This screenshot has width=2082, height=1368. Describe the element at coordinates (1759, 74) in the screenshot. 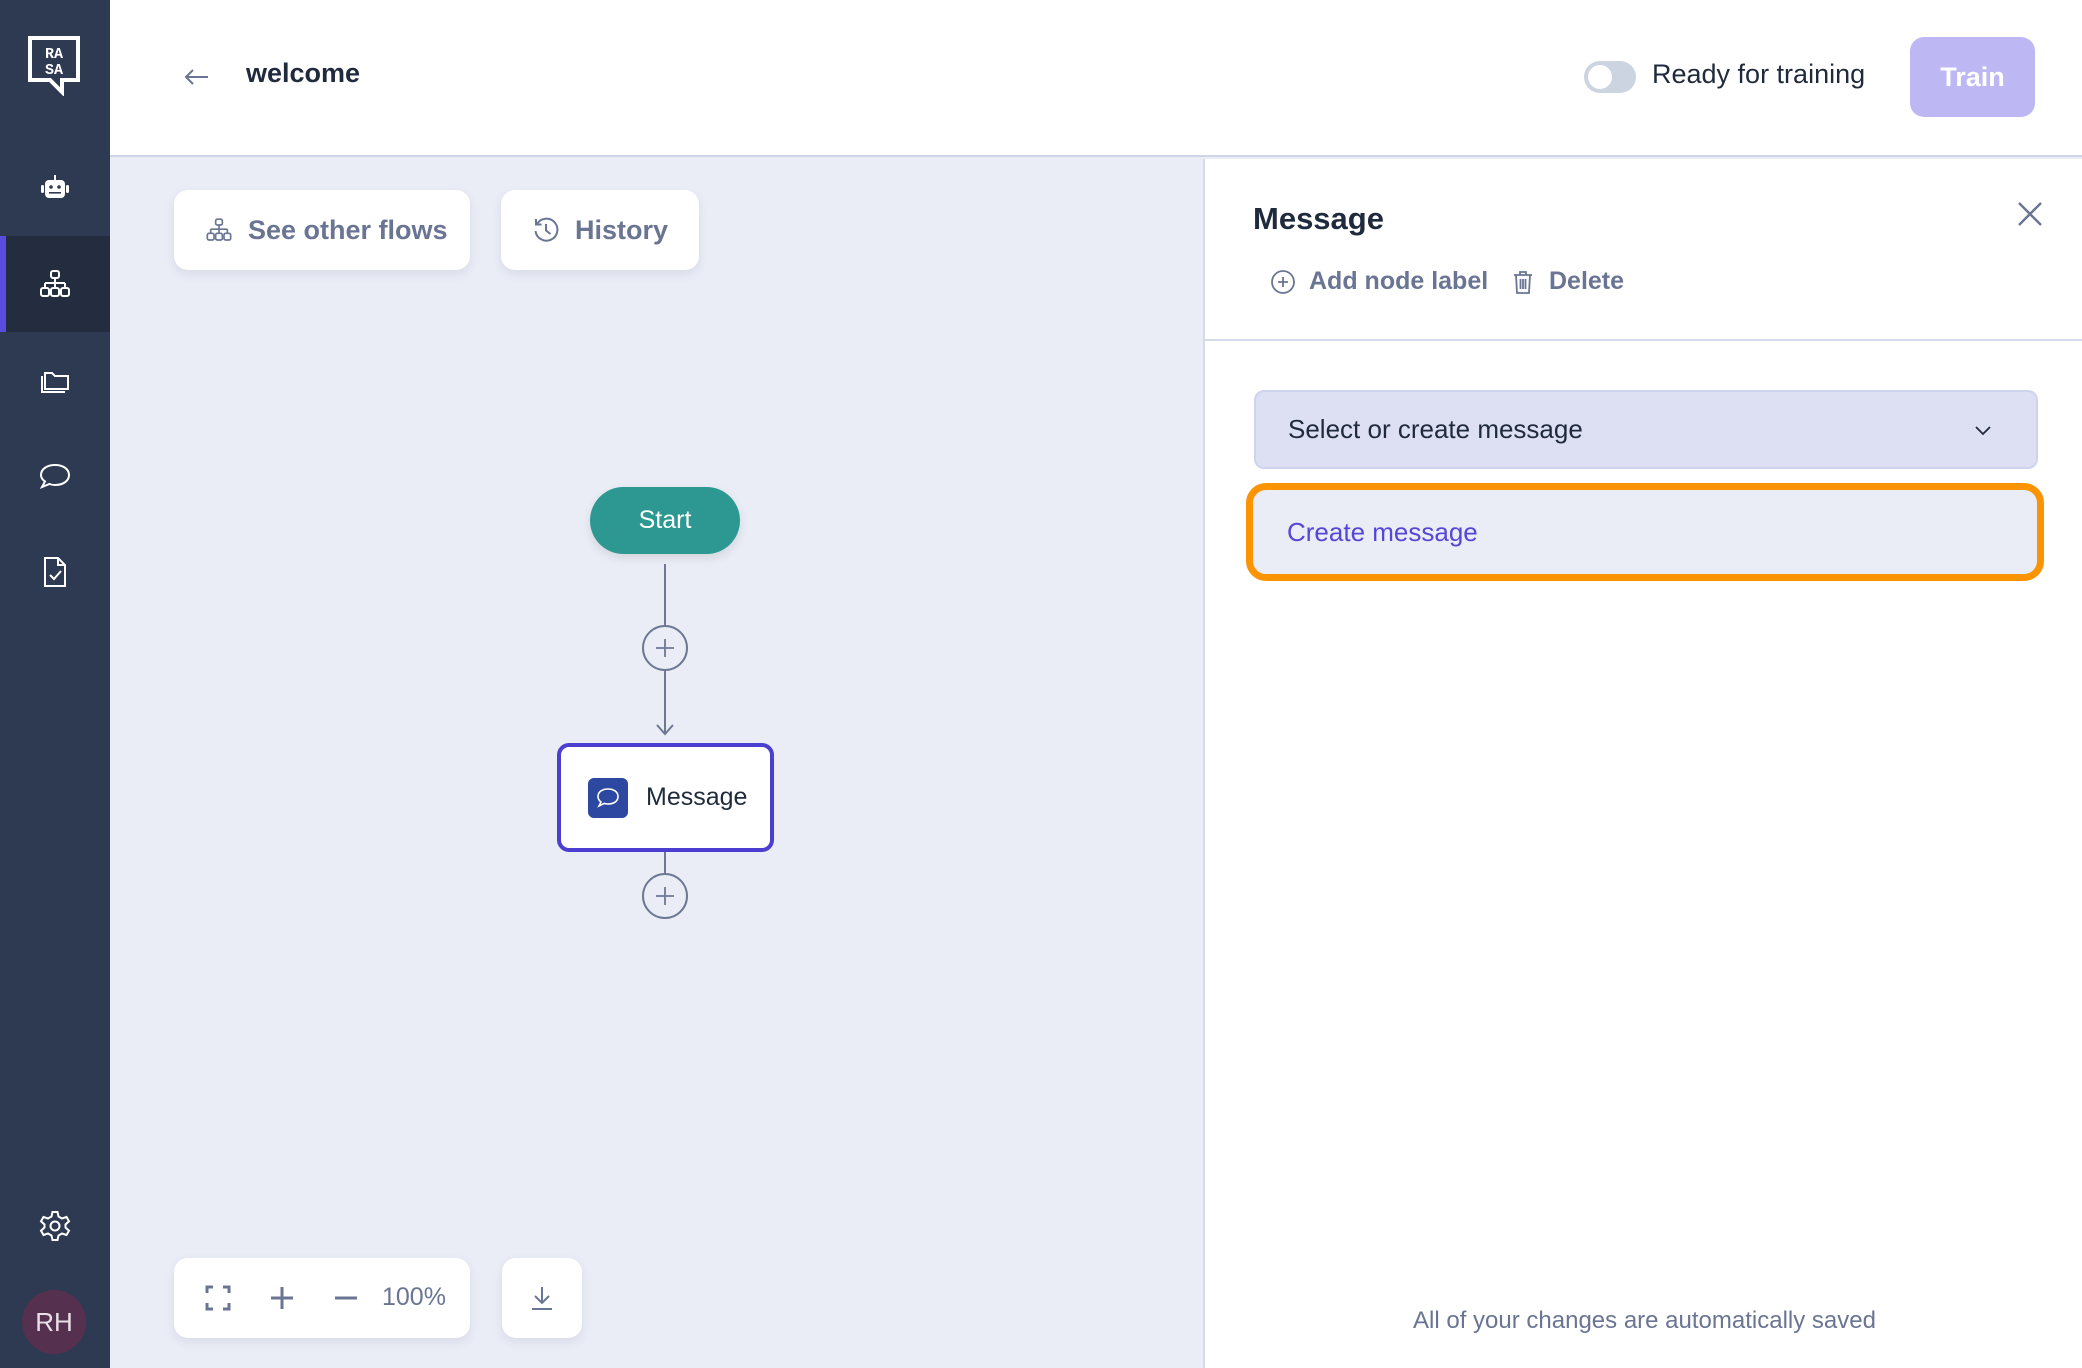

I see `ready-for-training-label: Ready for training` at that location.